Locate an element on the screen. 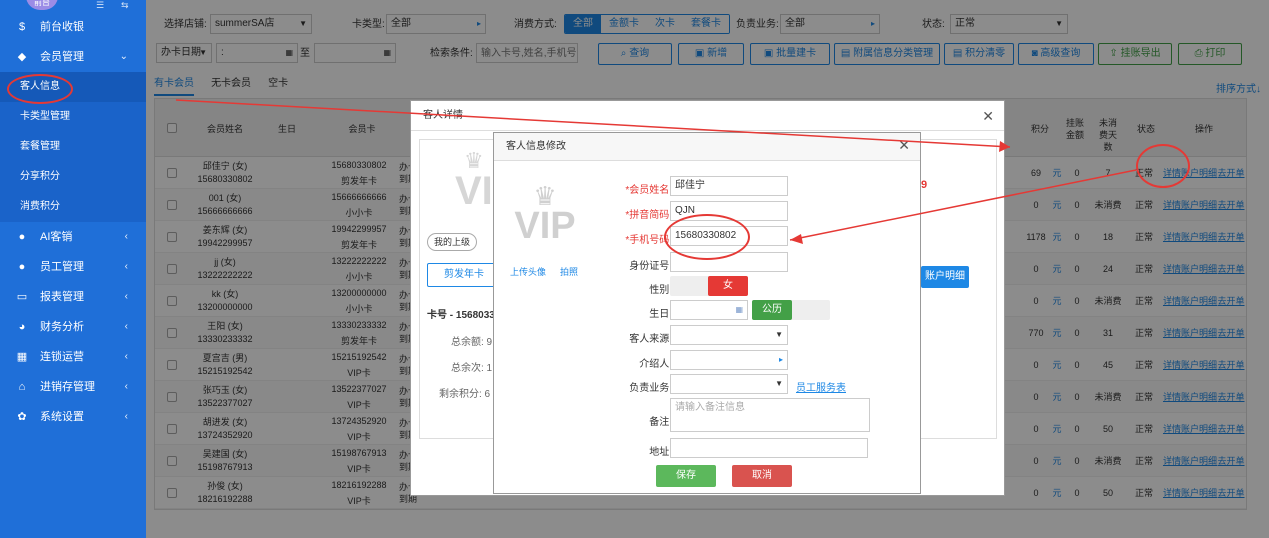 This screenshot has height=538, width=1269. sidebar-item-label: 会员管理 is located at coordinates (62, 57).